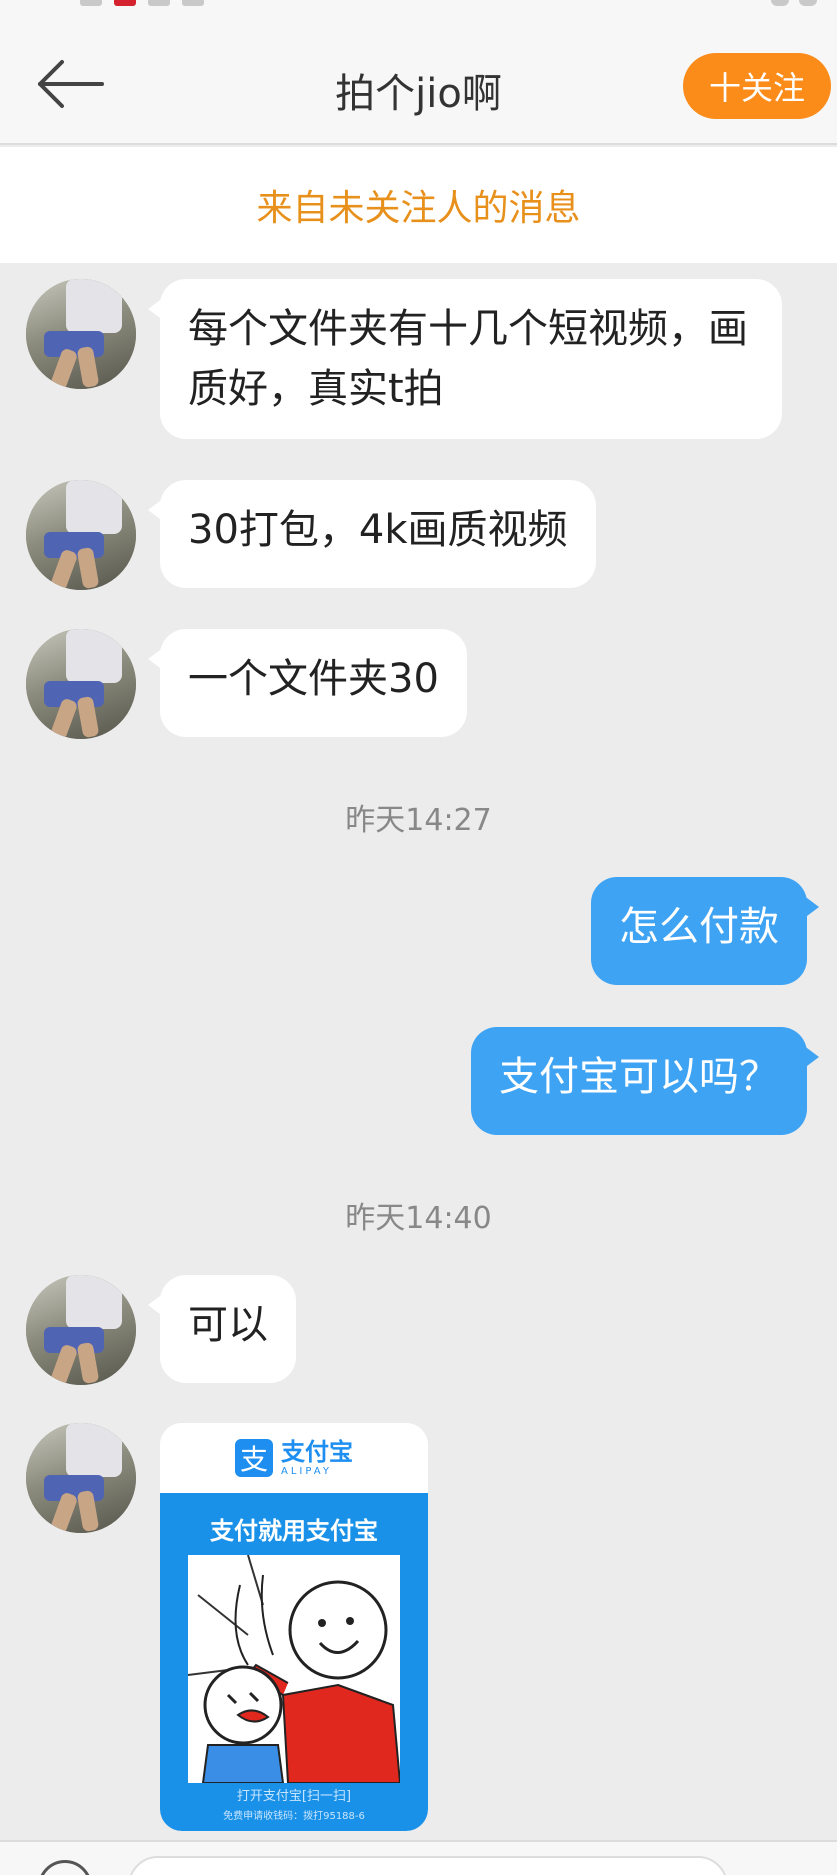 This screenshot has width=837, height=1875. I want to click on input-bar, so click(418, 1857).